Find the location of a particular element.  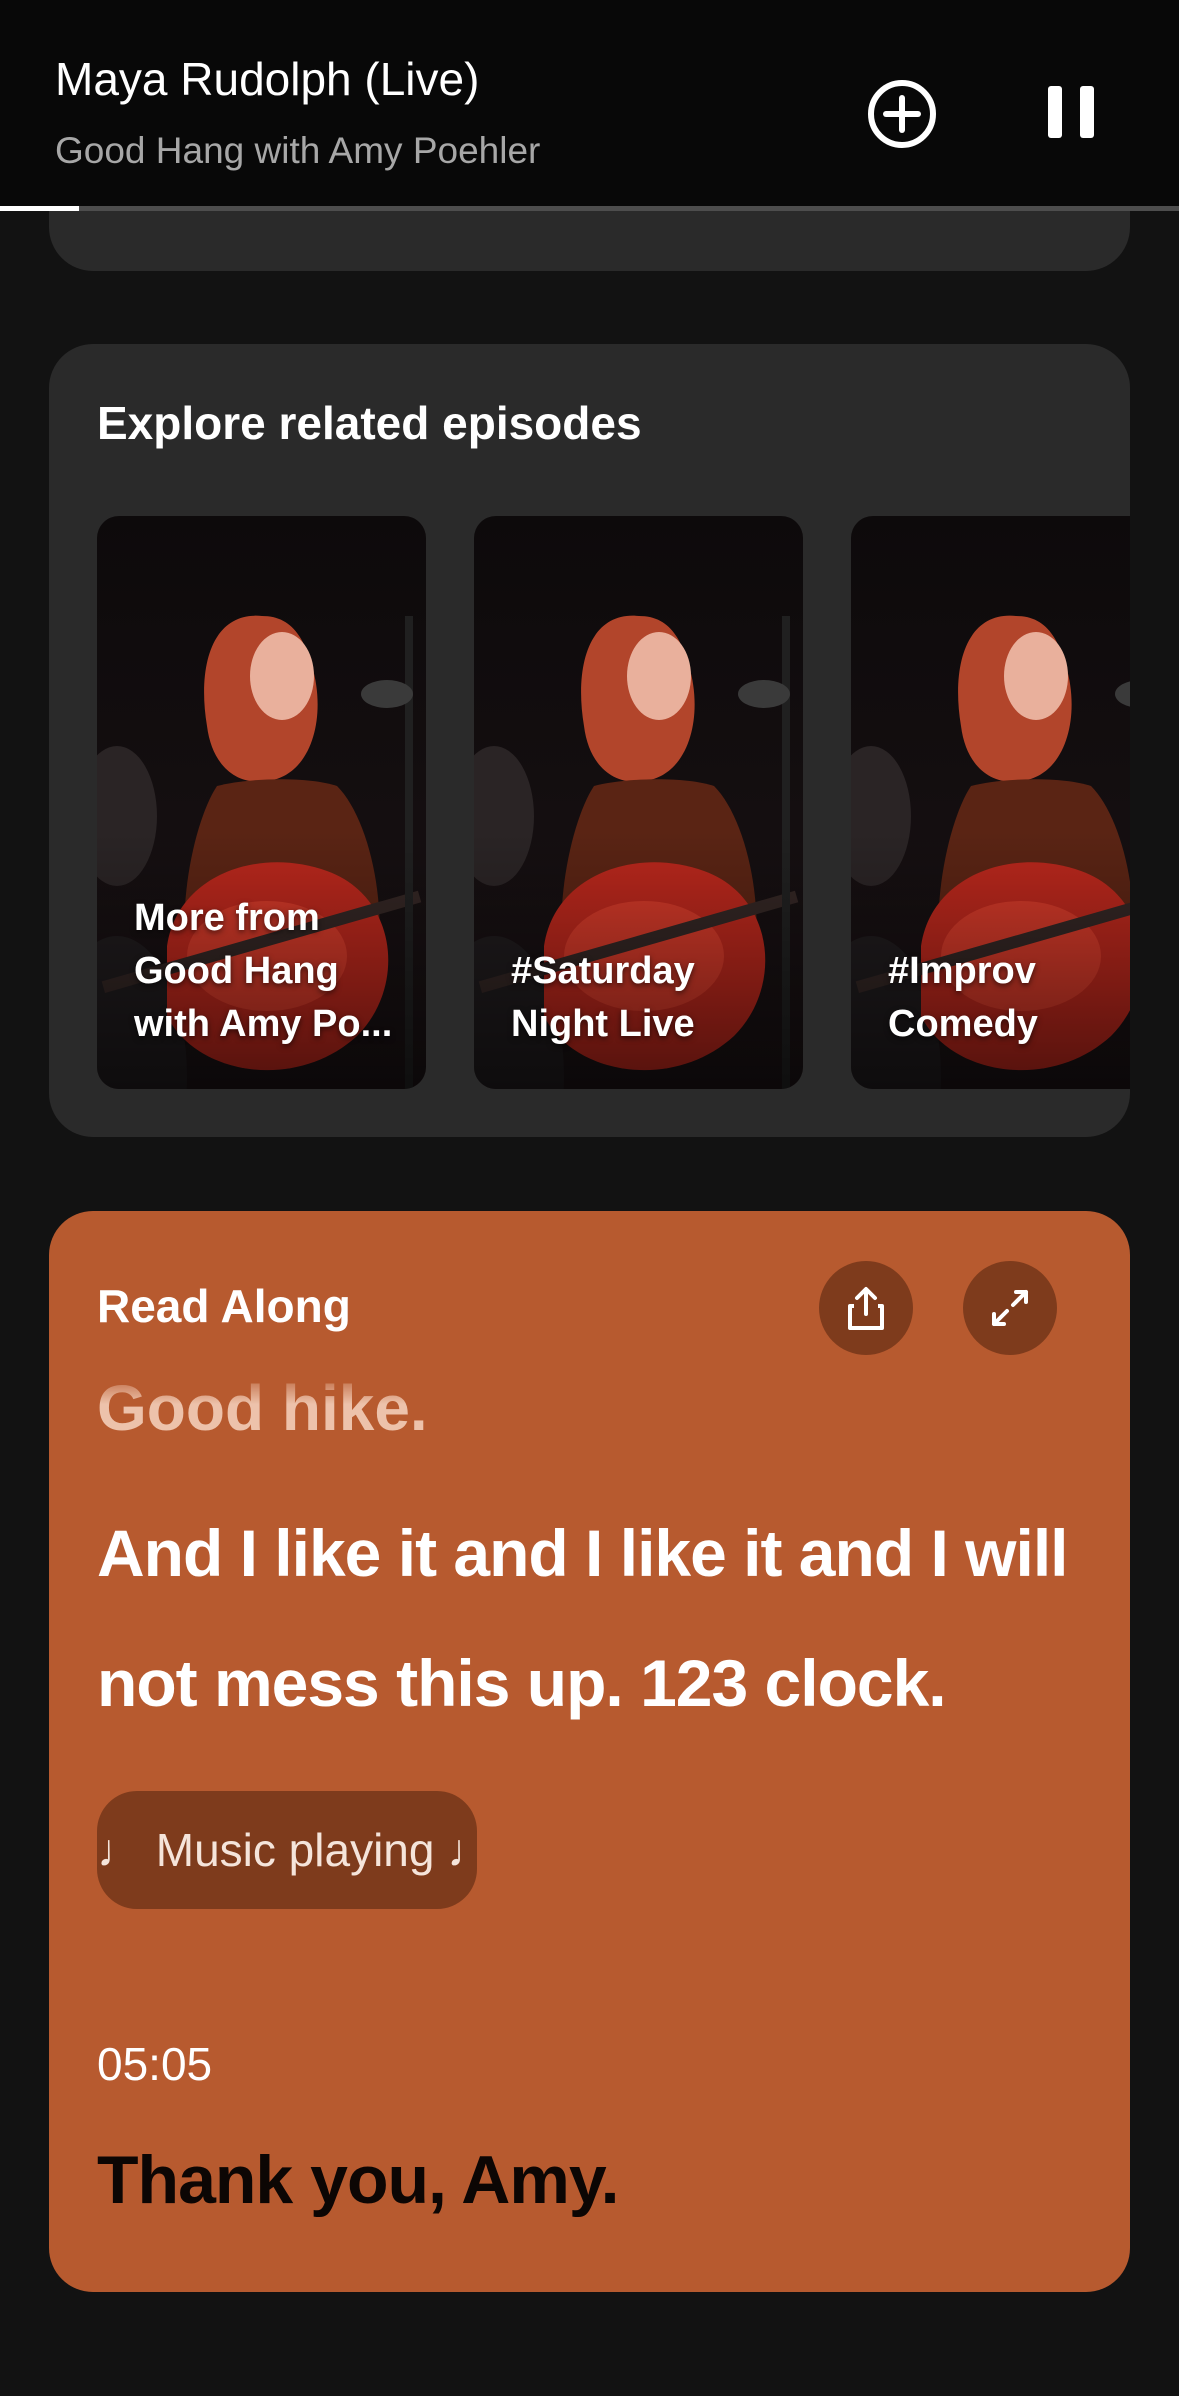

tile-label: #Improv Comedy is located at coordinates (963, 997).